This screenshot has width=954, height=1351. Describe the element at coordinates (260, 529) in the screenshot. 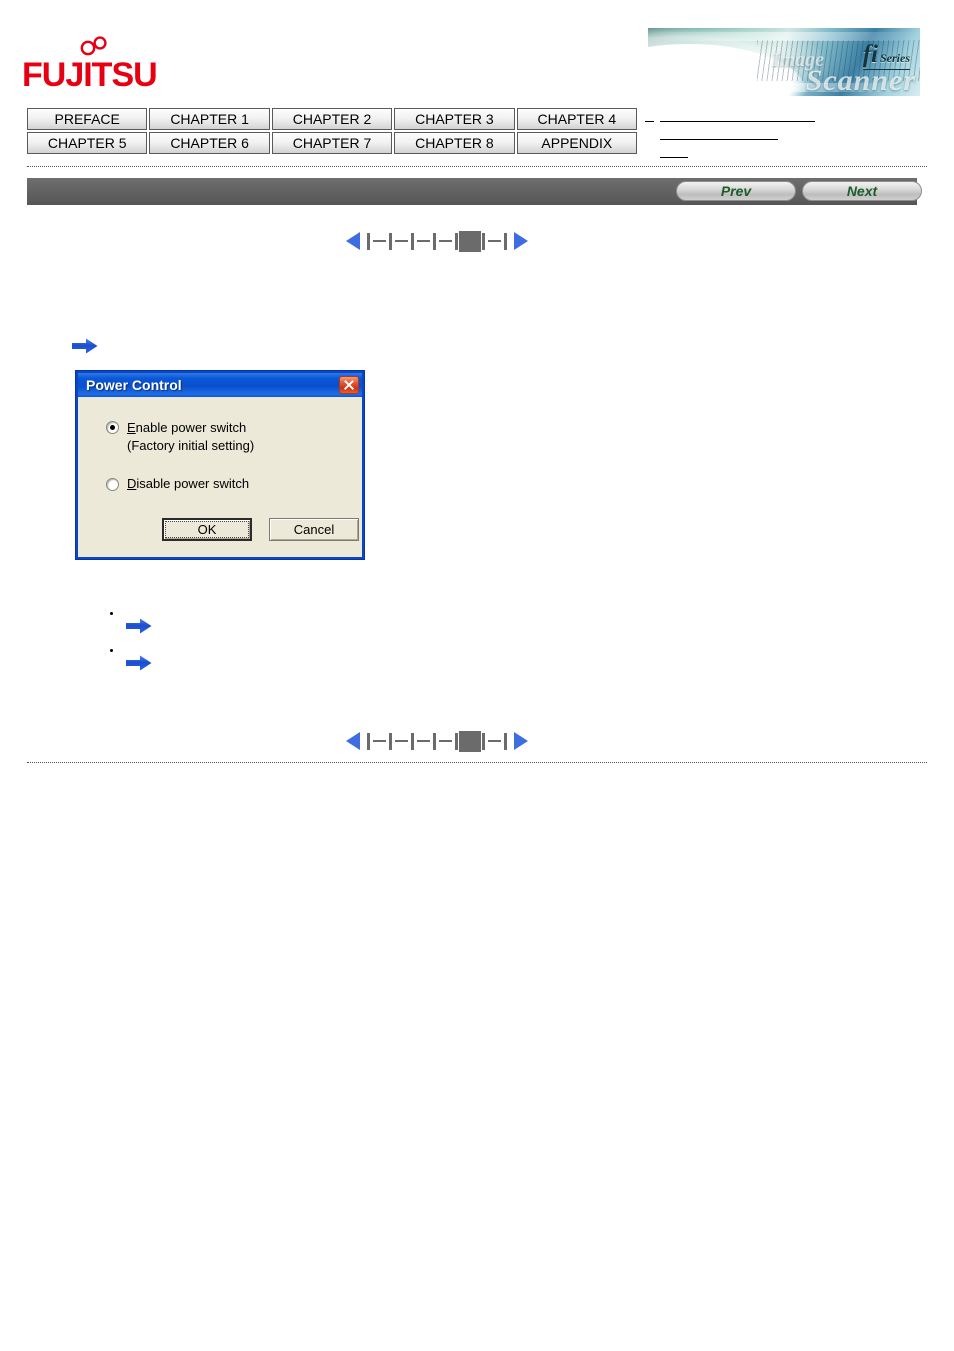

I see `dialog-button-row: OK Cancel` at that location.